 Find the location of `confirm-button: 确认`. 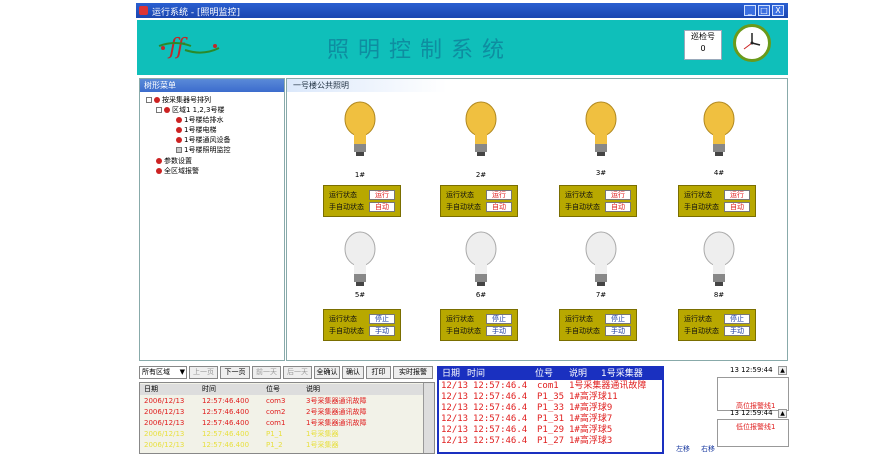

confirm-button: 确认 is located at coordinates (353, 372).